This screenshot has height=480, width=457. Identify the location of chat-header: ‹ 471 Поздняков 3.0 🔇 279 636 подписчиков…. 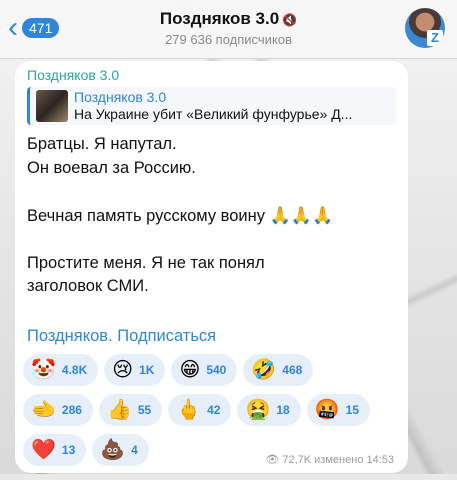
(228, 29).